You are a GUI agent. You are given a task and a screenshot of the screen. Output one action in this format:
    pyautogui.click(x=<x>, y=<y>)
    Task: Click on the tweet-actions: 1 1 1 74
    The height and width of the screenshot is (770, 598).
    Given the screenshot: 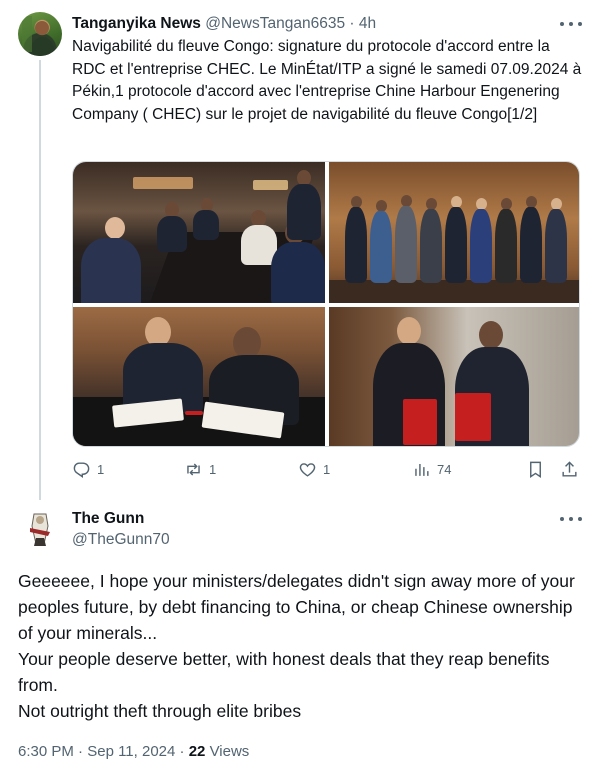 What is the action you would take?
    pyautogui.click(x=327, y=471)
    